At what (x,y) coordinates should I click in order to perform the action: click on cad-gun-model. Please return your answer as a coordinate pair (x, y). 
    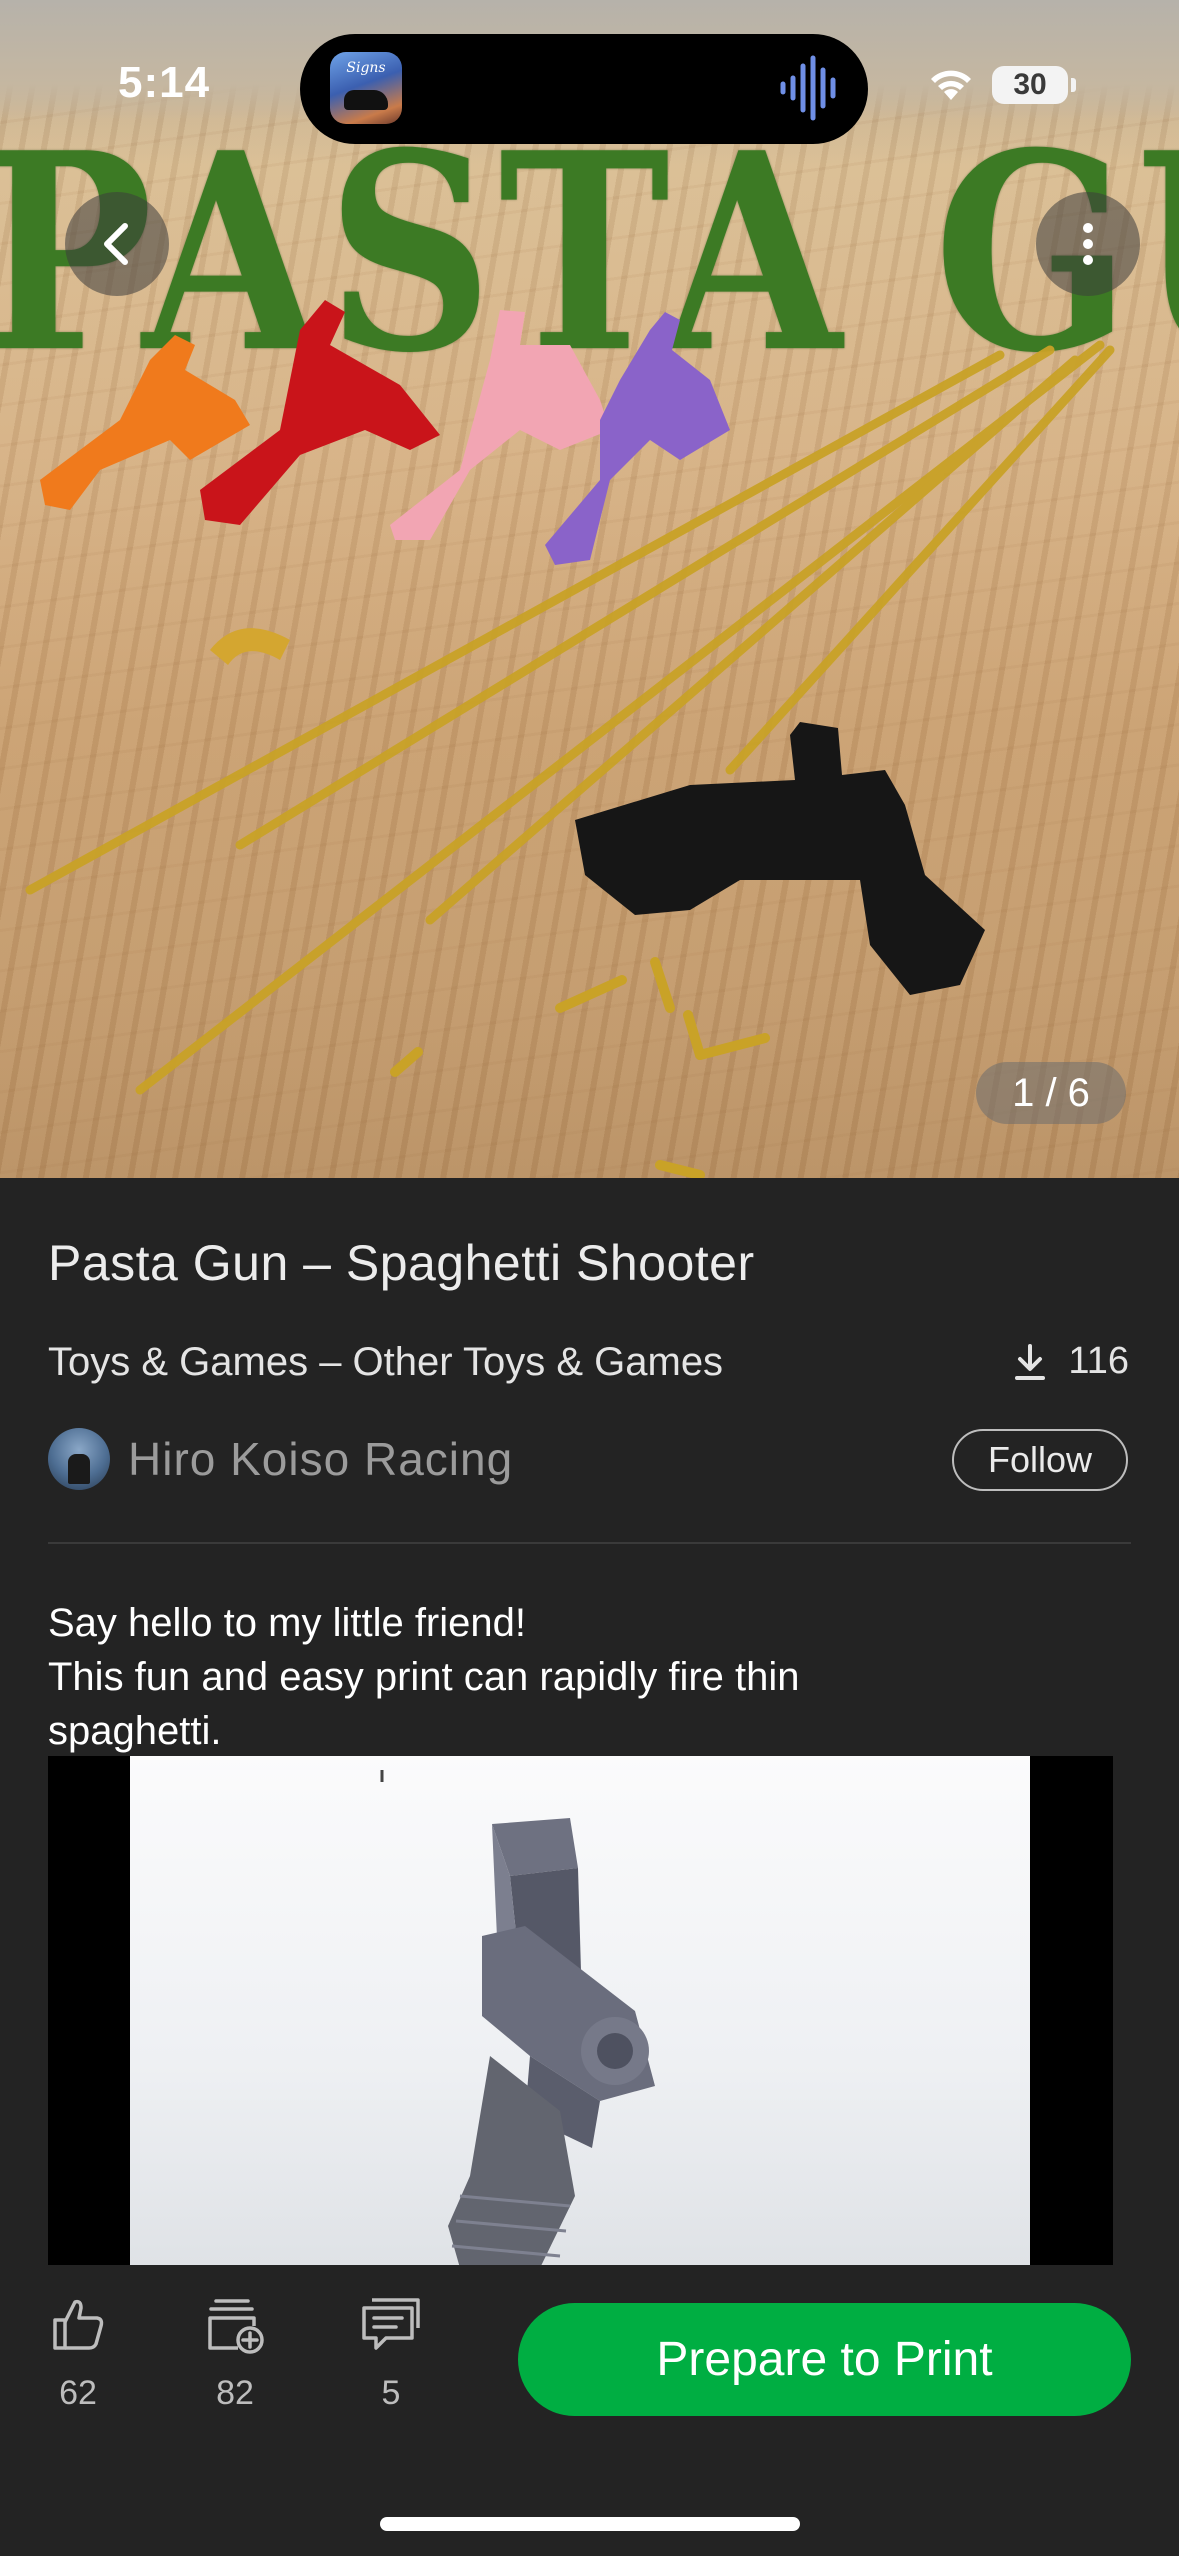
    Looking at the image, I should click on (517, 2019).